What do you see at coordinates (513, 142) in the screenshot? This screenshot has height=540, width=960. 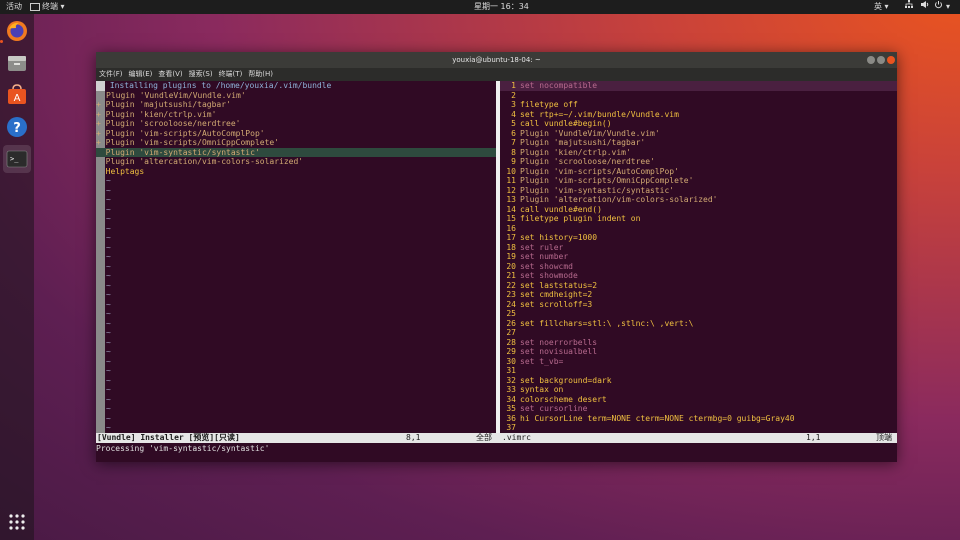 I see `line-number: 7` at bounding box center [513, 142].